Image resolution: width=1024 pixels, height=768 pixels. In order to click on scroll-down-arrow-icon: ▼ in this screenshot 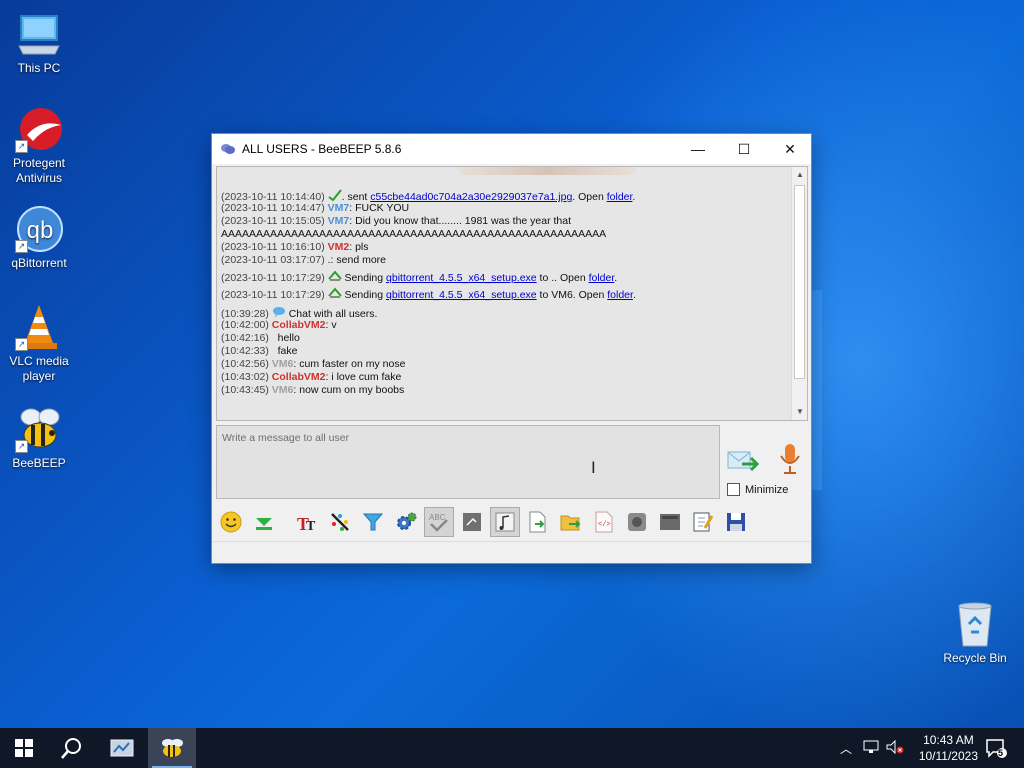, I will do `click(799, 412)`.